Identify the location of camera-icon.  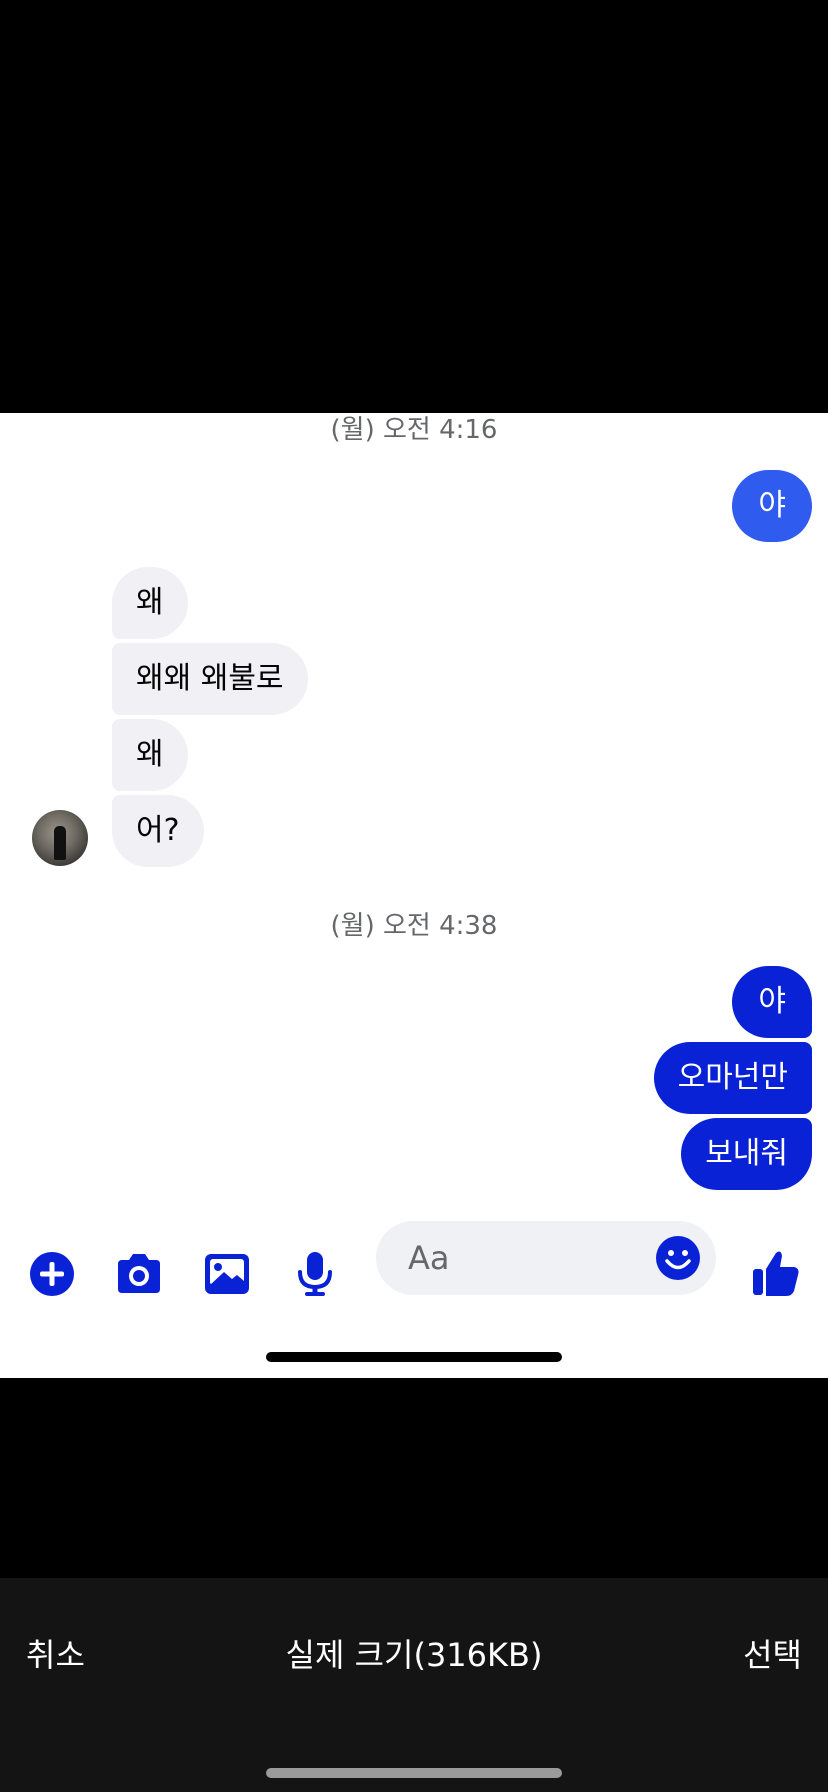
(139, 1274).